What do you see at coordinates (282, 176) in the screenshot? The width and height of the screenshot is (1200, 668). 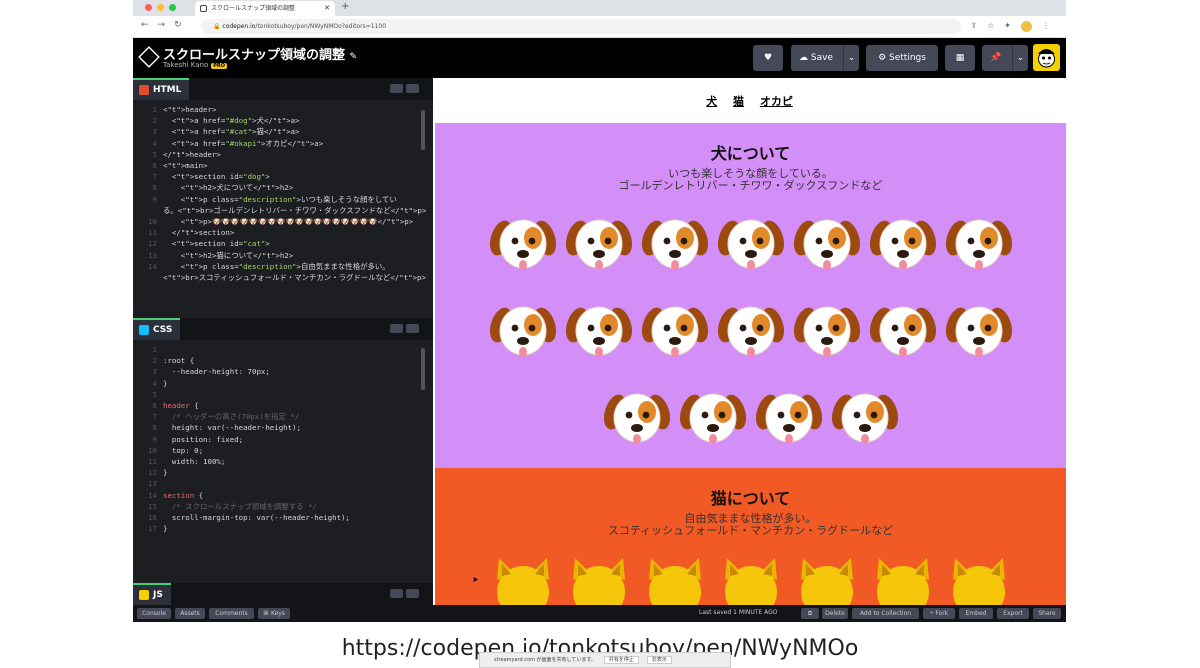 I see `code-line: 7 <"t">section id="dog">` at bounding box center [282, 176].